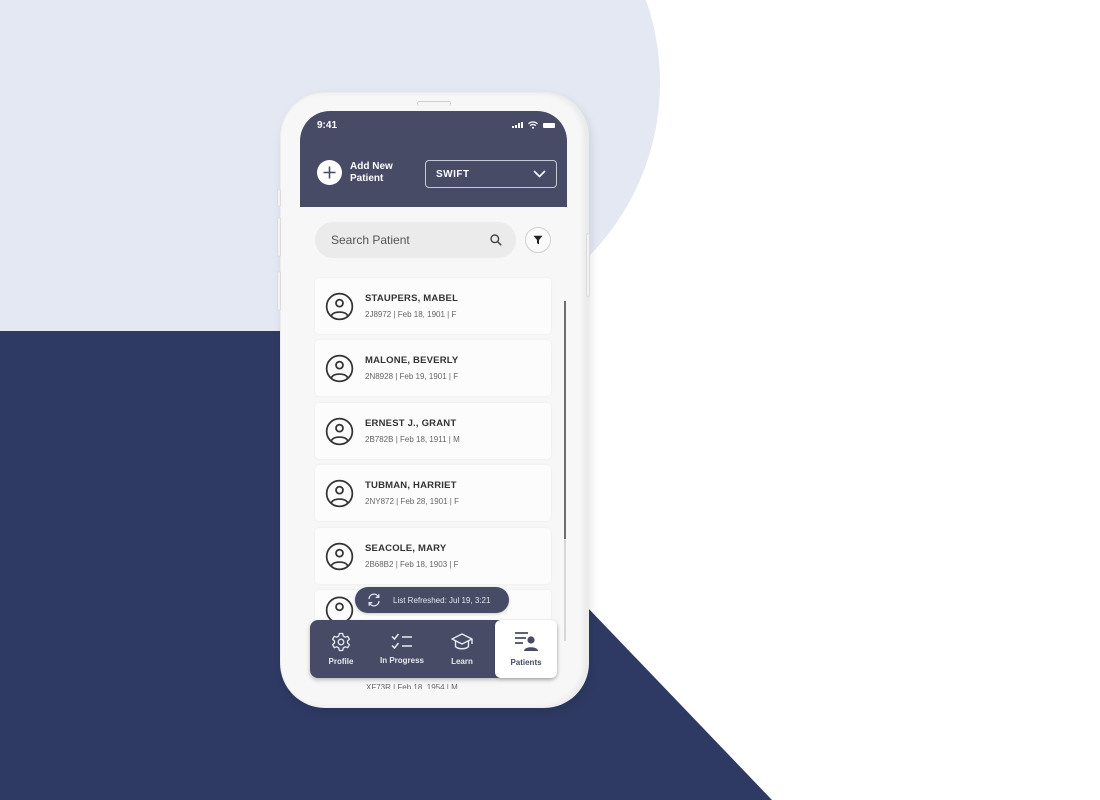 This screenshot has width=1100, height=800. Describe the element at coordinates (412, 376) in the screenshot. I see `patient-meta: 2N8928 | Feb 19, 1901 | F` at that location.